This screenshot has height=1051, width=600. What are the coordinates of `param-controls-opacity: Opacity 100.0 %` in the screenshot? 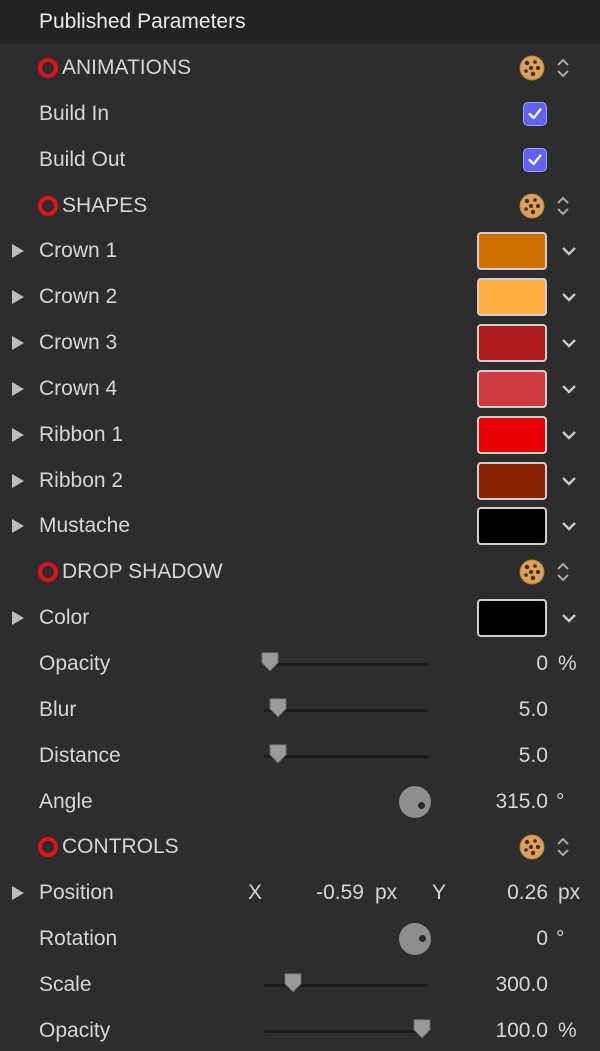 It's located at (300, 1031).